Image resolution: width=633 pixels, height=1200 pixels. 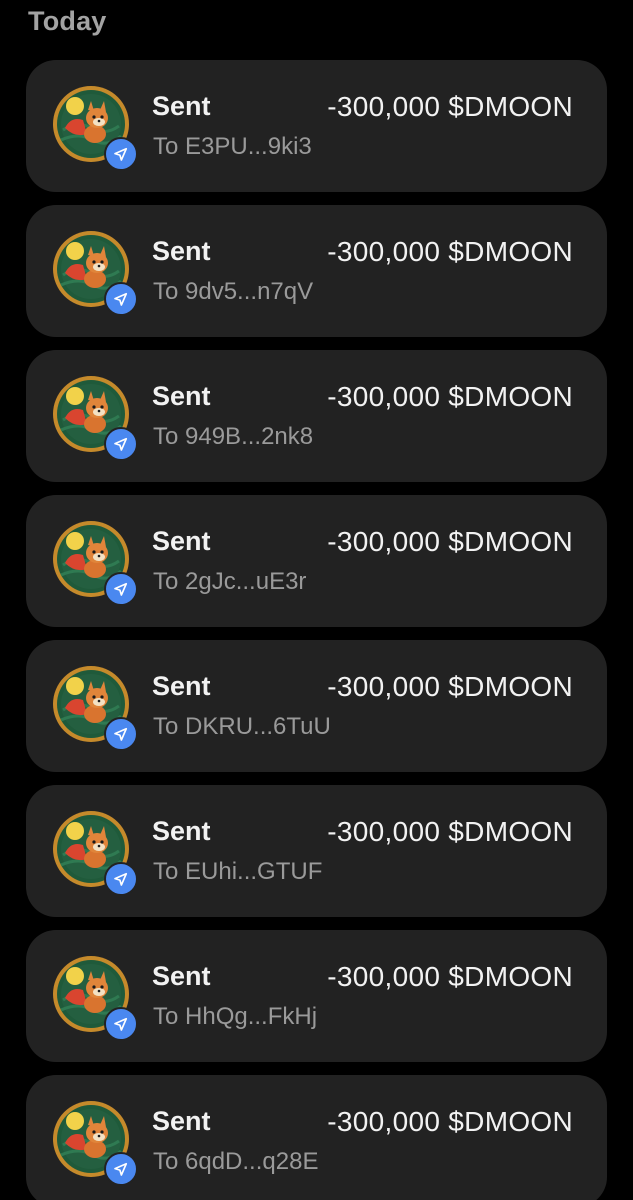 I want to click on transaction-row: Sent -300,000 $DMOON To 949B...2nk8, so click(x=316, y=416).